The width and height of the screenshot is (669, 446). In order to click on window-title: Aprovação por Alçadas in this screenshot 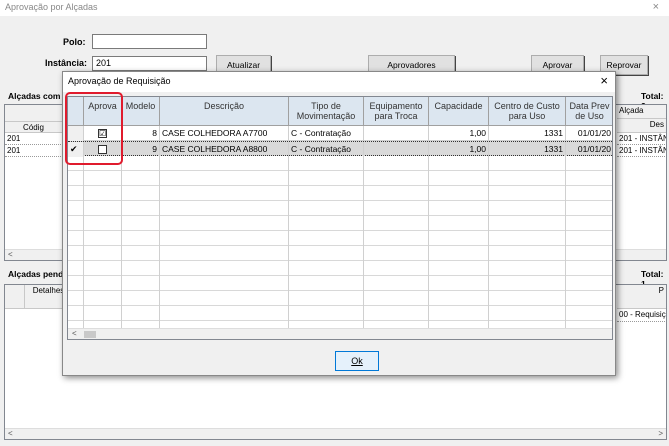, I will do `click(334, 8)`.